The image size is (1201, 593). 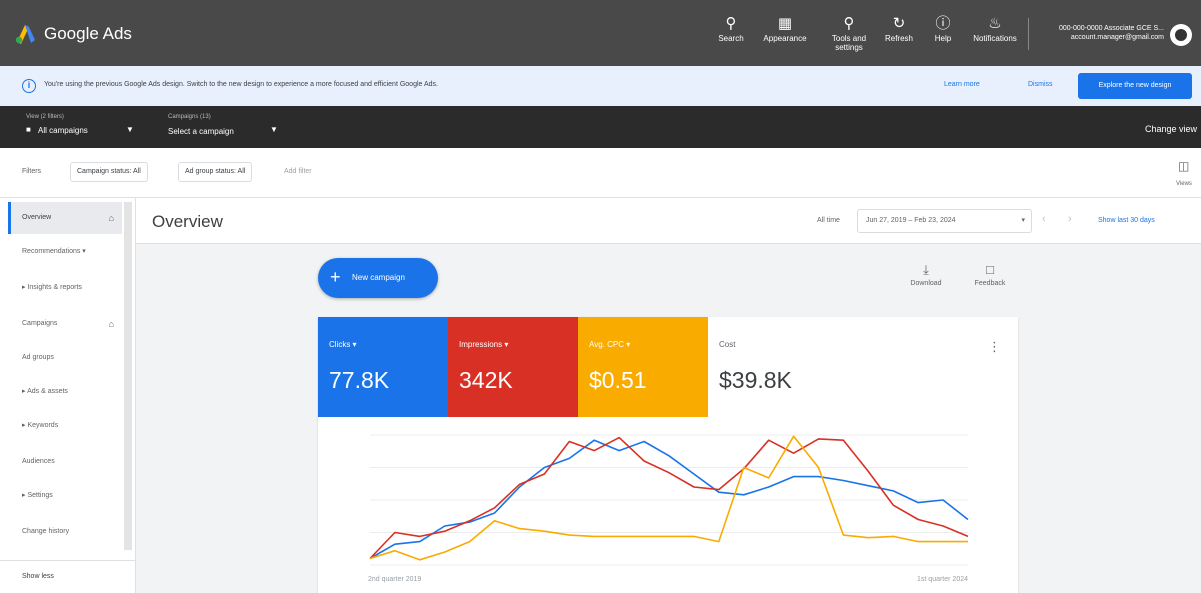 What do you see at coordinates (128, 376) in the screenshot?
I see `sidebar-scrollbar` at bounding box center [128, 376].